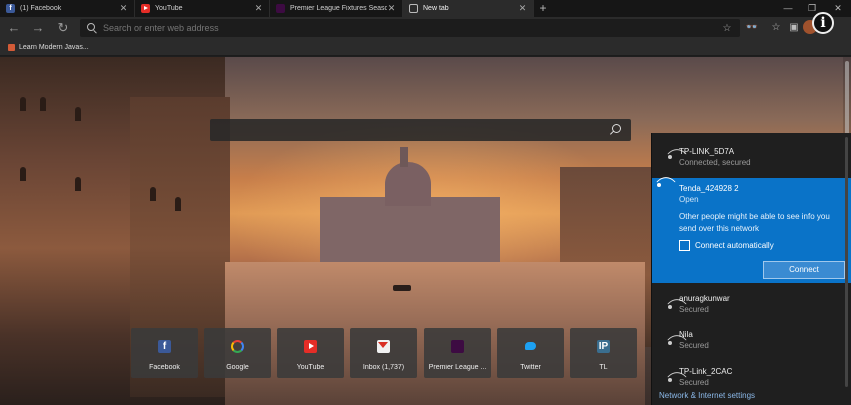  Describe the element at coordinates (847, 101) in the screenshot. I see `scrollbar-thumb` at that location.